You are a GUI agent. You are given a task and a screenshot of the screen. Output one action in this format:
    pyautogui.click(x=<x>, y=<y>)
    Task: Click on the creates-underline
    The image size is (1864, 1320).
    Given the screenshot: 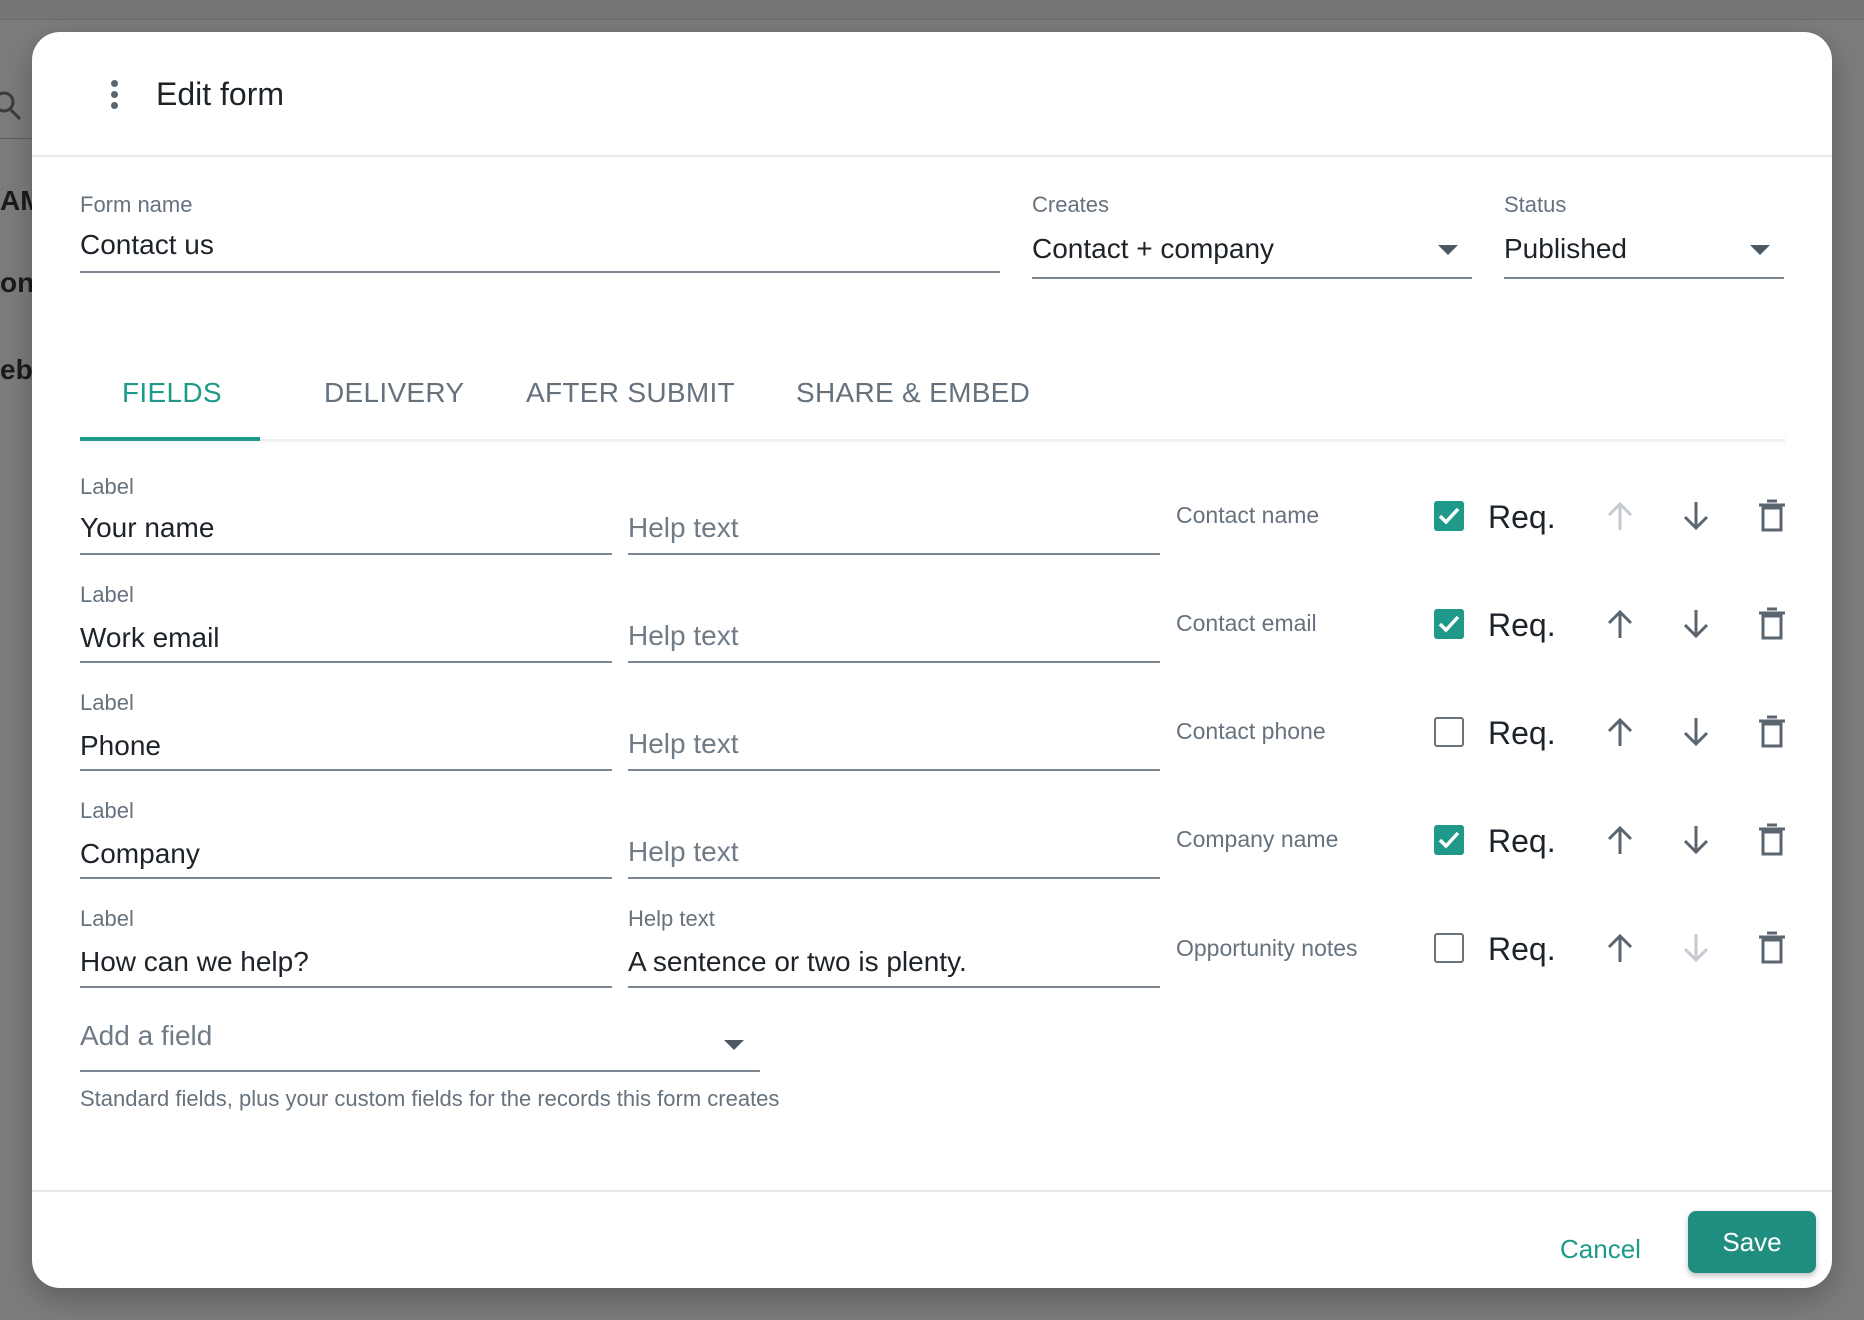 What is the action you would take?
    pyautogui.click(x=1252, y=278)
    